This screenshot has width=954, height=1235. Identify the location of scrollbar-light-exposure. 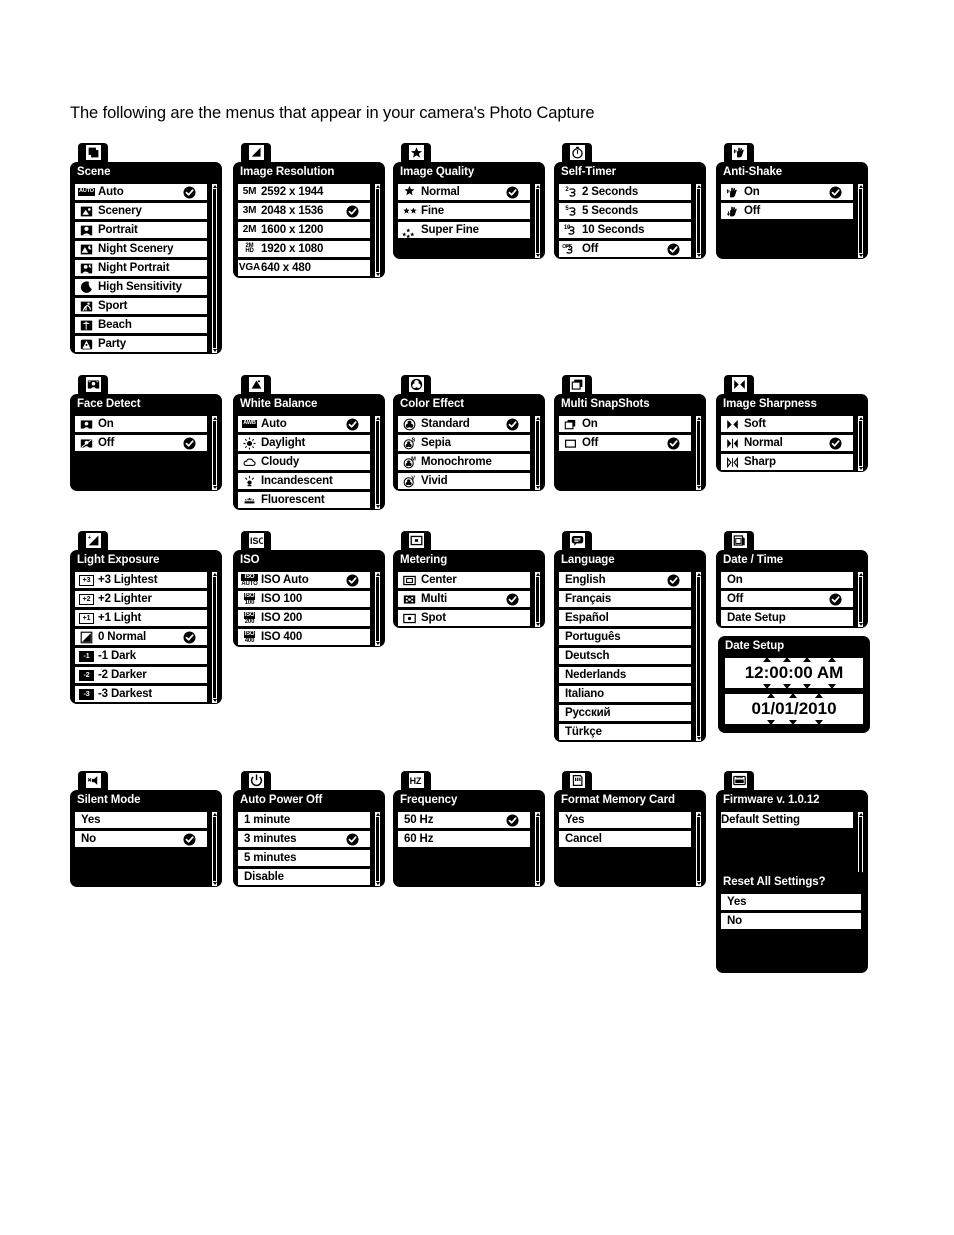
(214, 637).